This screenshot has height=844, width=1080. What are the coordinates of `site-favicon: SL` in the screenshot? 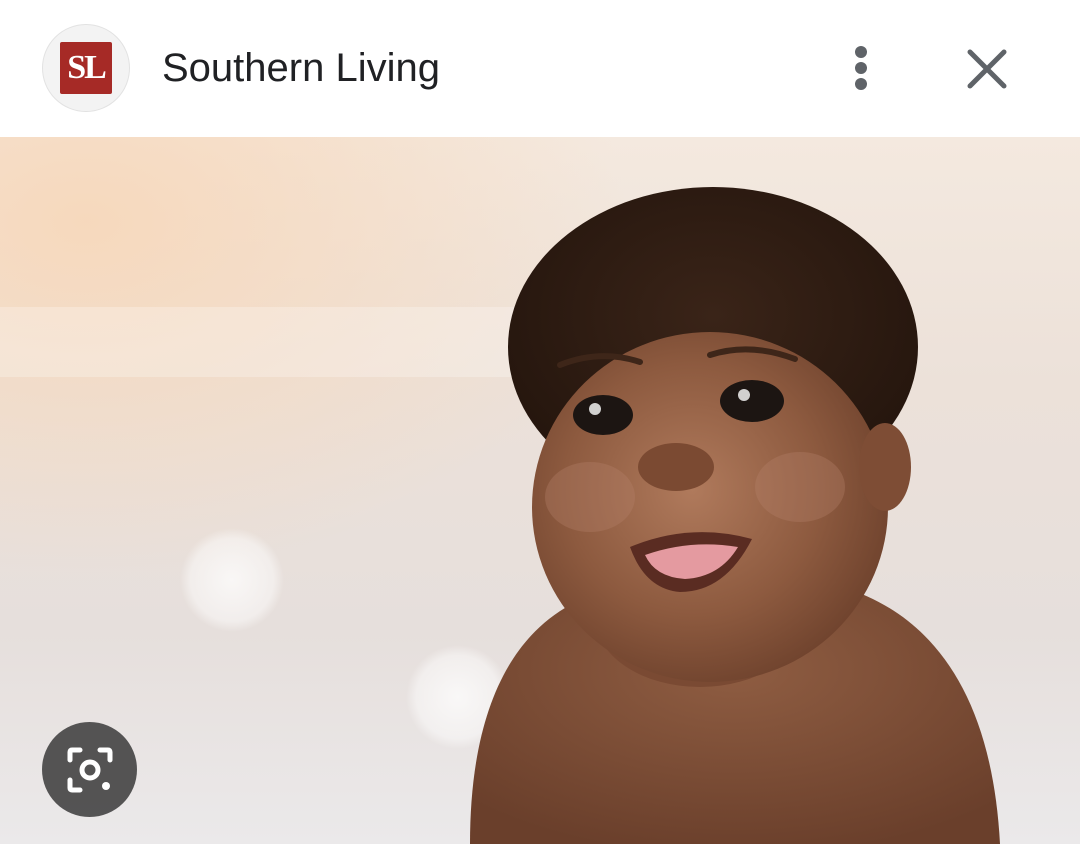 It's located at (86, 68).